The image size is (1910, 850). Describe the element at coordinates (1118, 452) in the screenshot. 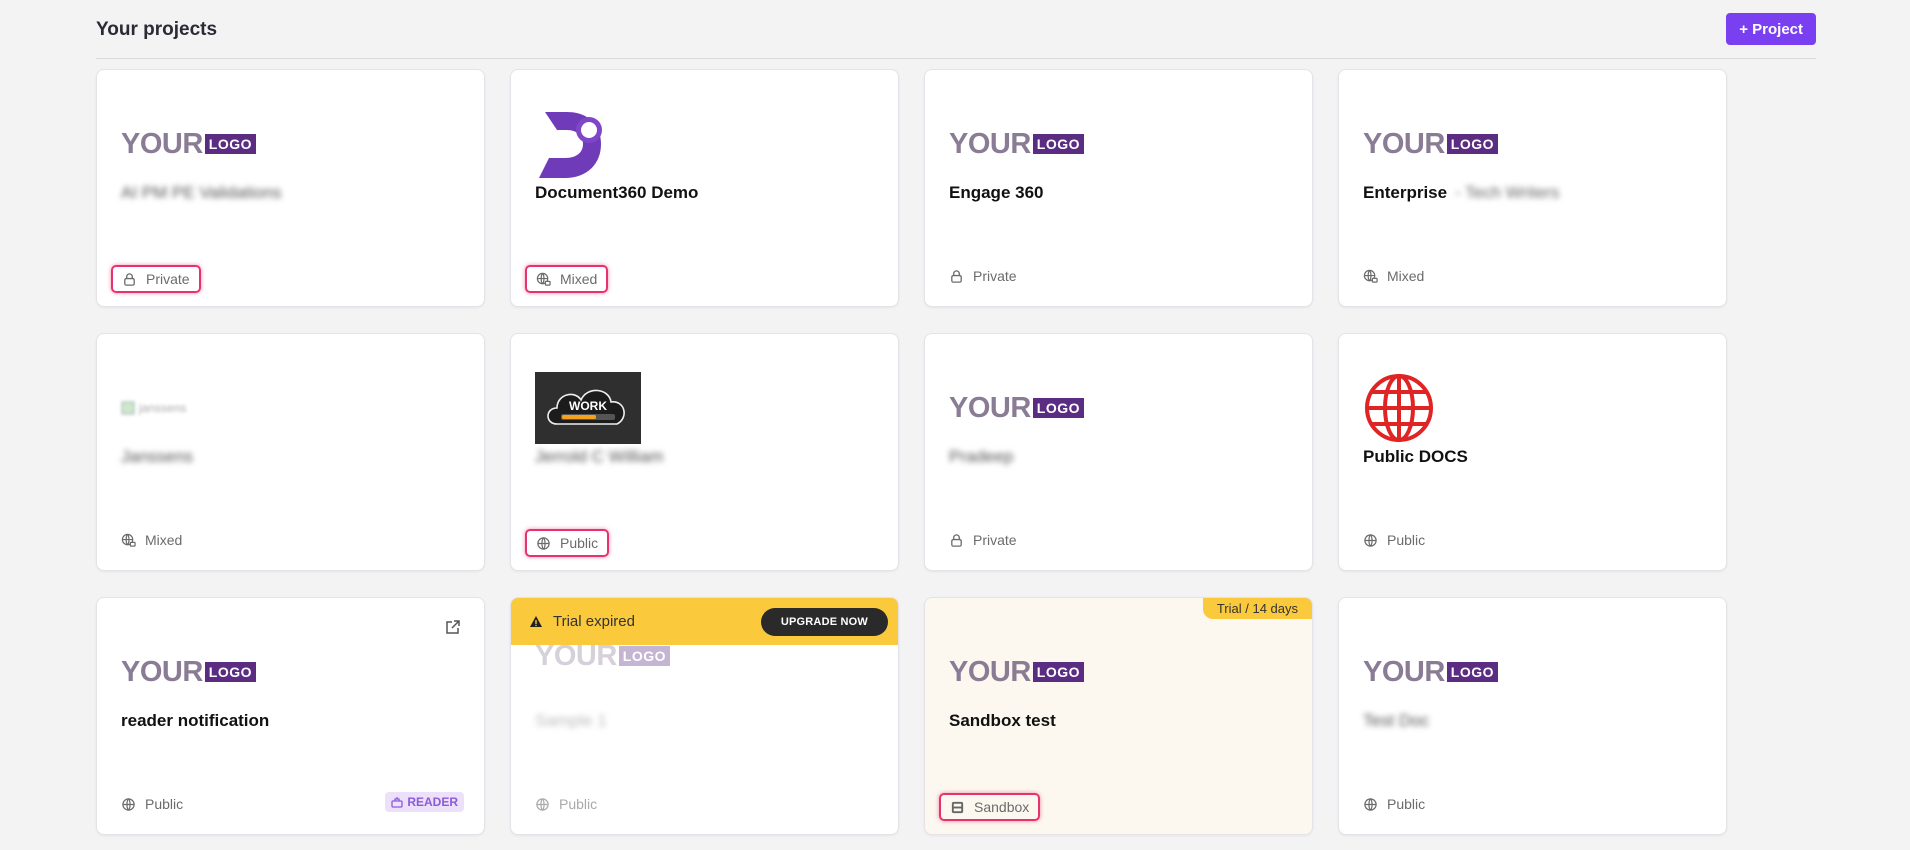

I see `project-card: YOUR LOGO Pradeep Private` at that location.